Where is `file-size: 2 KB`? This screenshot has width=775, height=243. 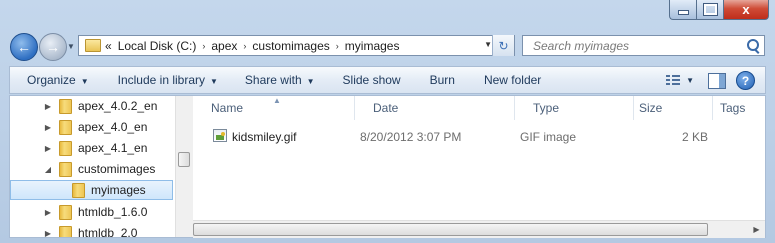 file-size: 2 KB is located at coordinates (695, 137).